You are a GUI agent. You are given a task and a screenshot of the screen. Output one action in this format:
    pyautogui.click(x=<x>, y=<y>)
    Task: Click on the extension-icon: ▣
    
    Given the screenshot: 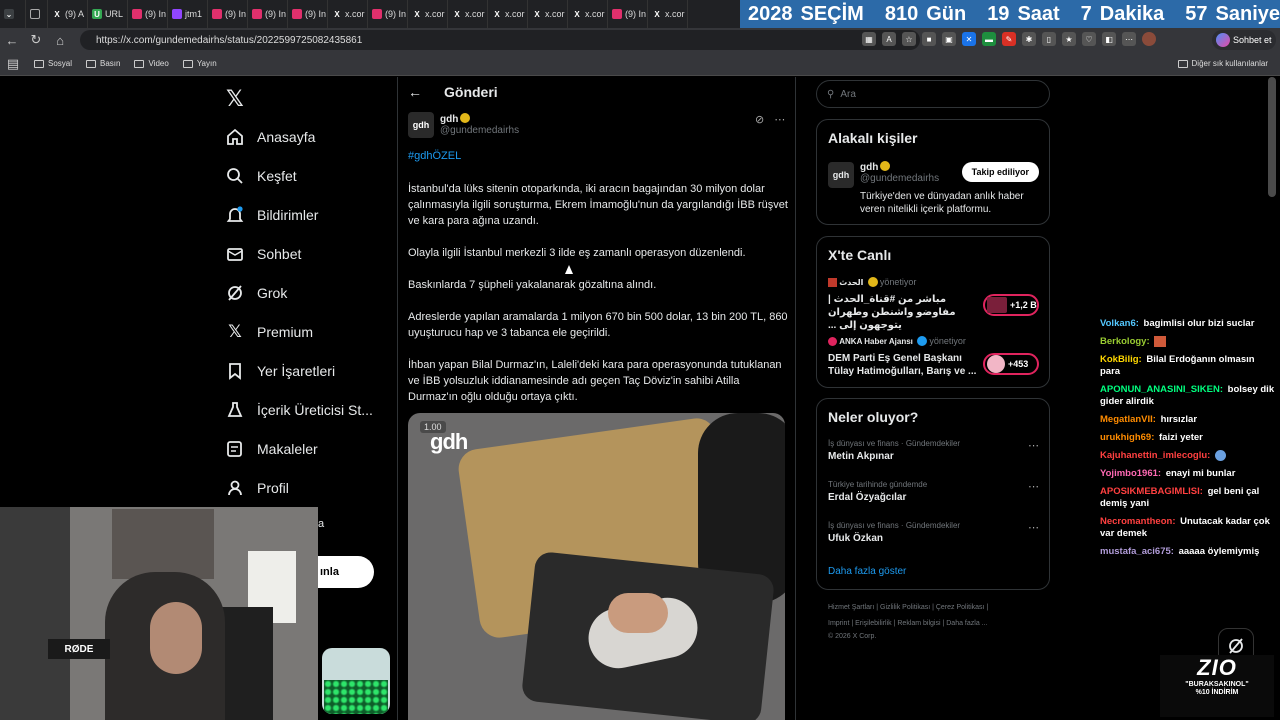 What is the action you would take?
    pyautogui.click(x=949, y=39)
    